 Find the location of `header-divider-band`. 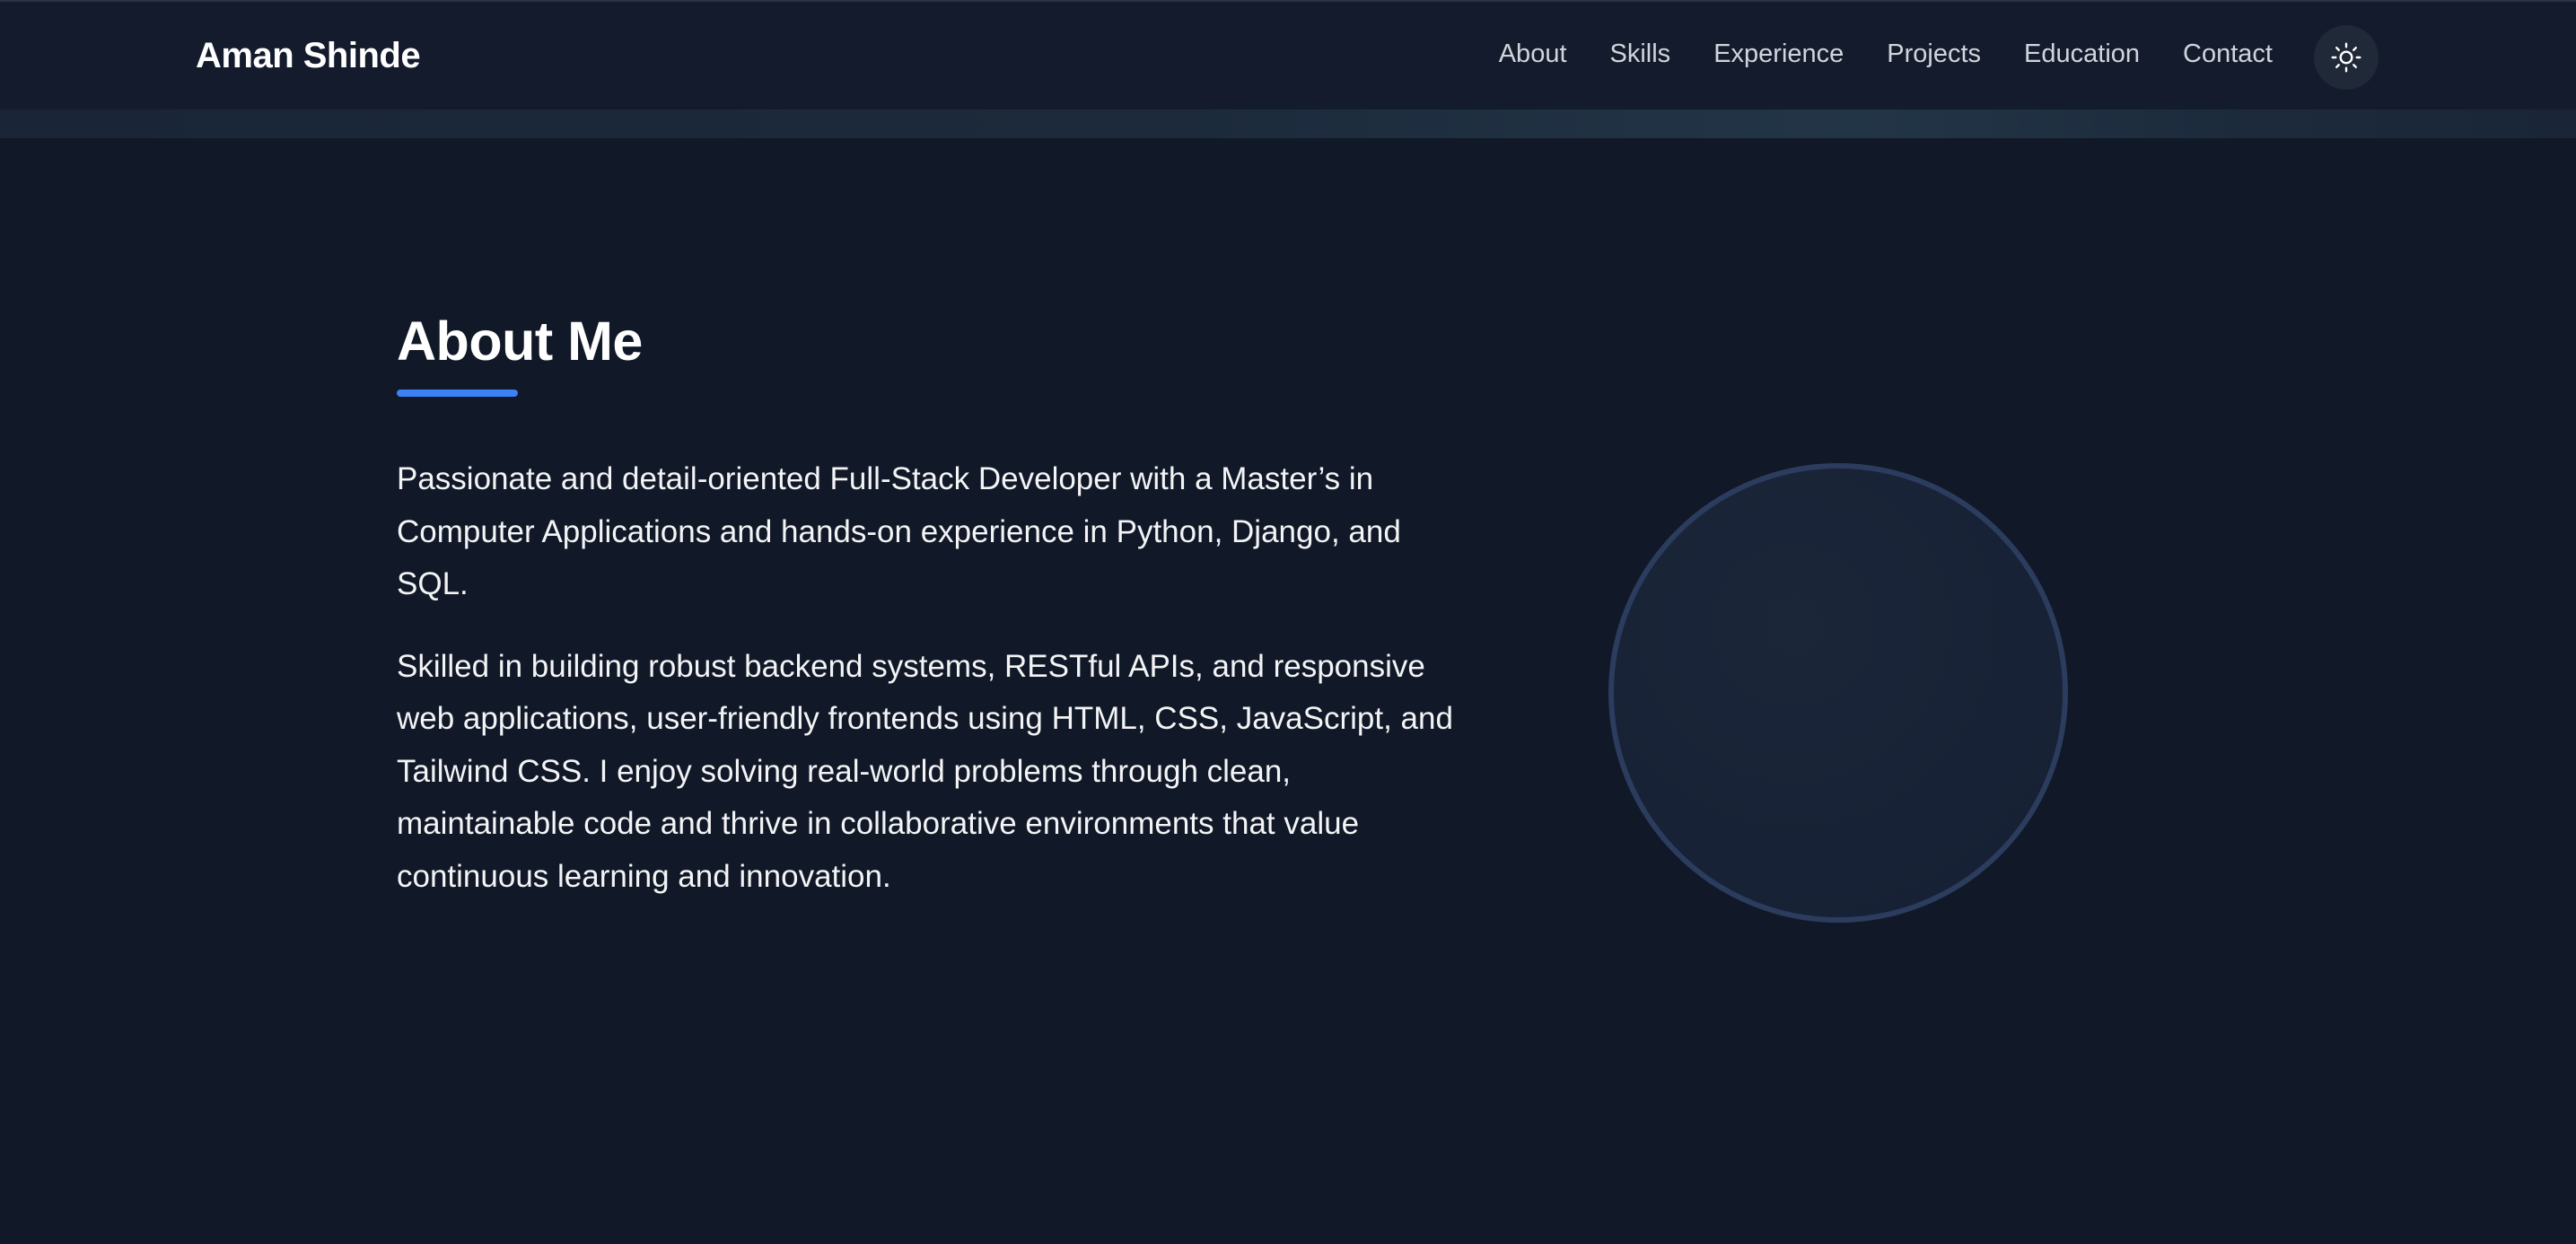

header-divider-band is located at coordinates (1288, 124).